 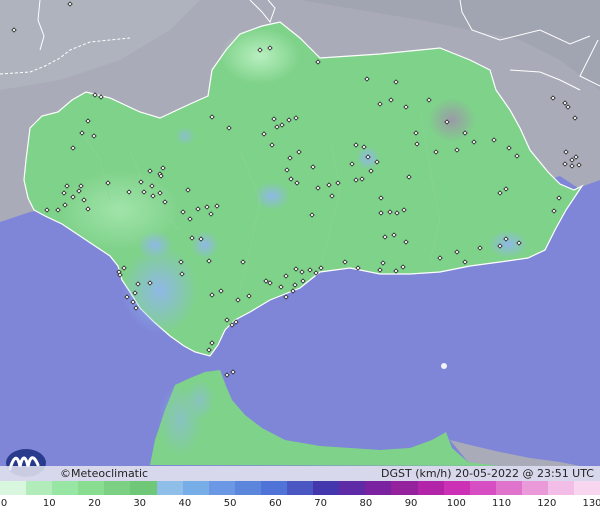 What do you see at coordinates (104, 473) in the screenshot?
I see `credit-text: ©Meteoclimatic` at bounding box center [104, 473].